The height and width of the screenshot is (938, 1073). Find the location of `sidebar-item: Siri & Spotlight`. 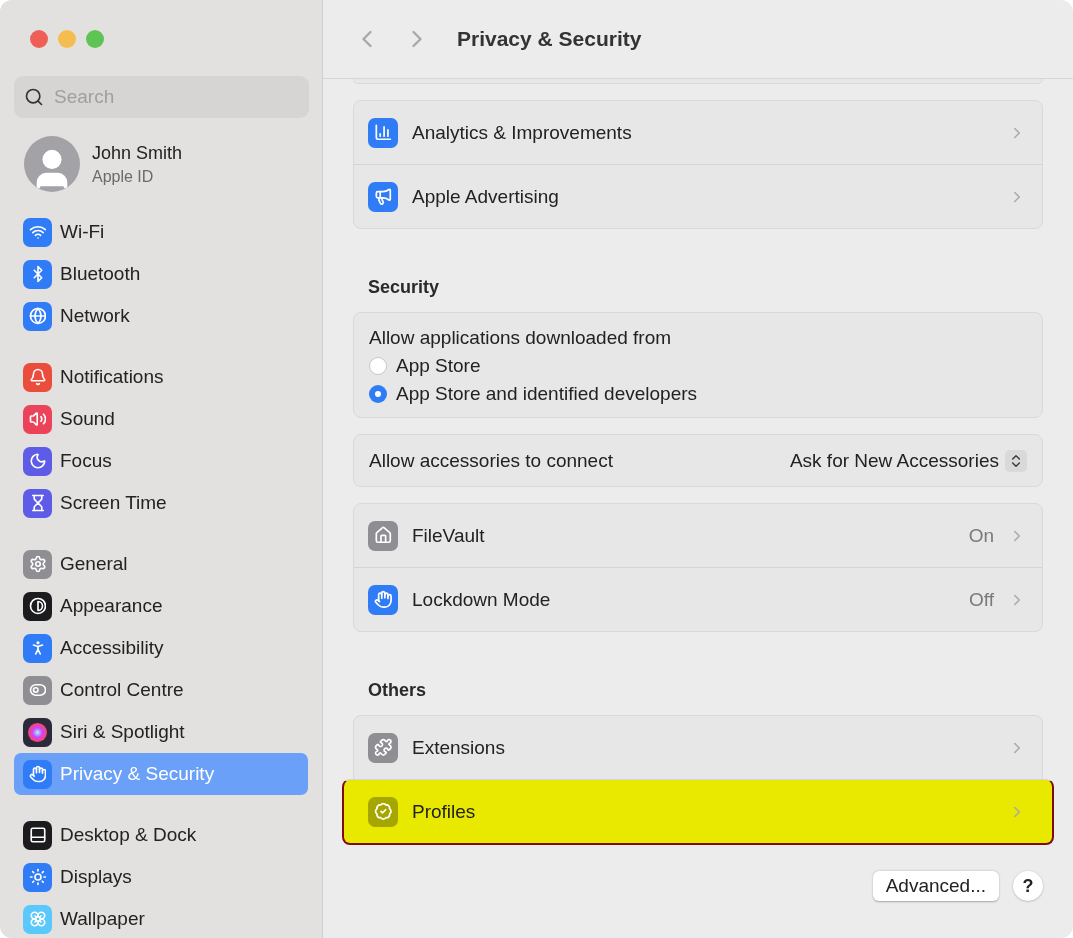

sidebar-item: Siri & Spotlight is located at coordinates (161, 732).